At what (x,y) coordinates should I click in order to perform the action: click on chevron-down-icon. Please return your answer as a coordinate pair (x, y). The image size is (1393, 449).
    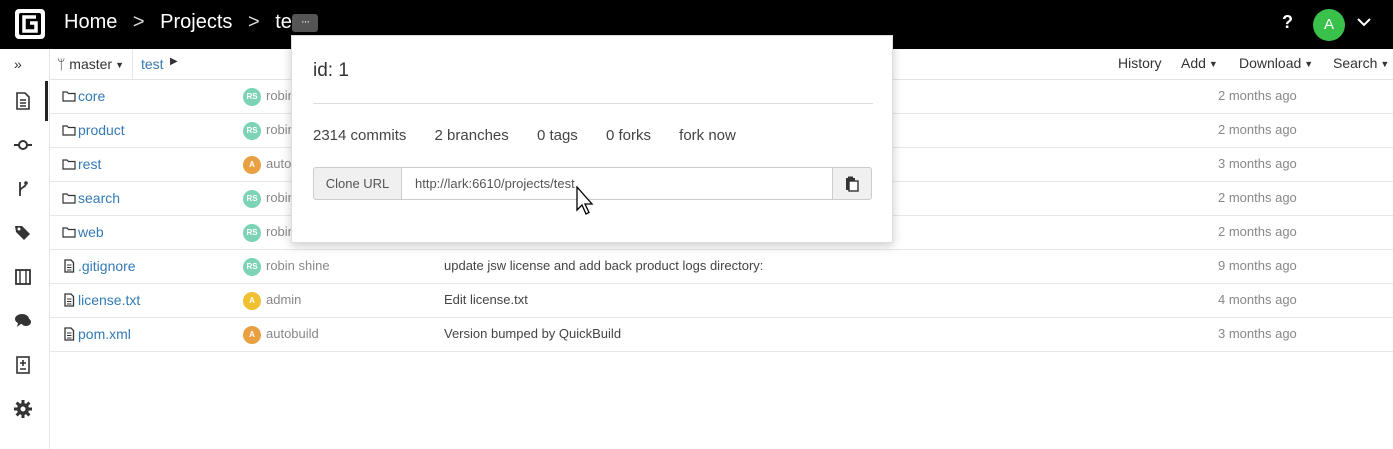
    Looking at the image, I should click on (1364, 22).